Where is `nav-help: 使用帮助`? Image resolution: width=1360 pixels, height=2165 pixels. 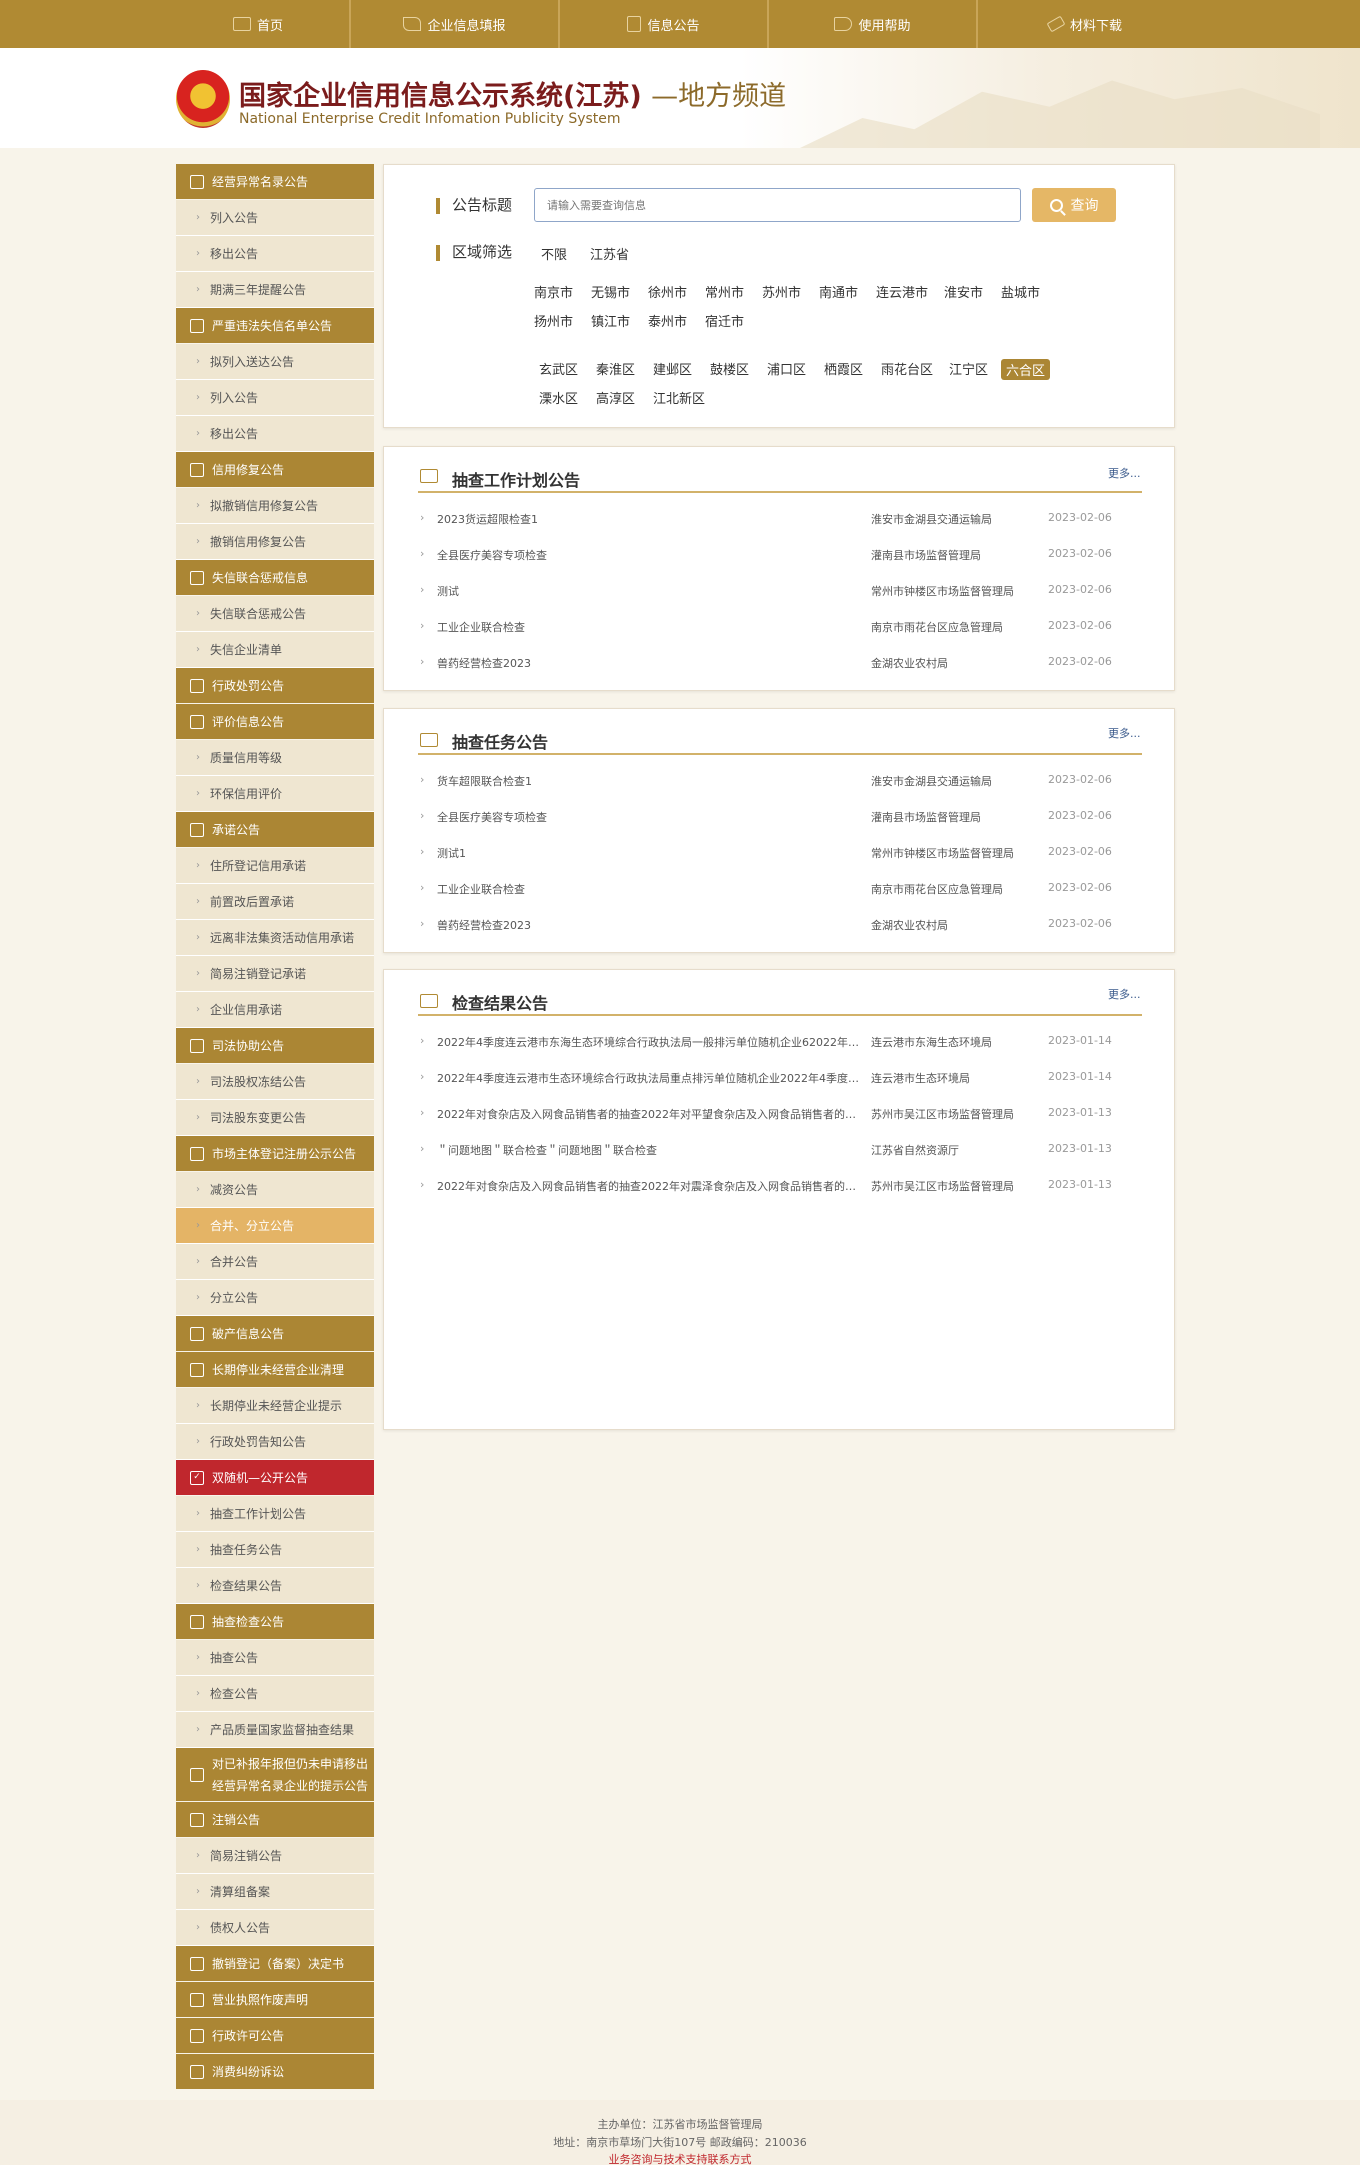
nav-help: 使用帮助 is located at coordinates (872, 24).